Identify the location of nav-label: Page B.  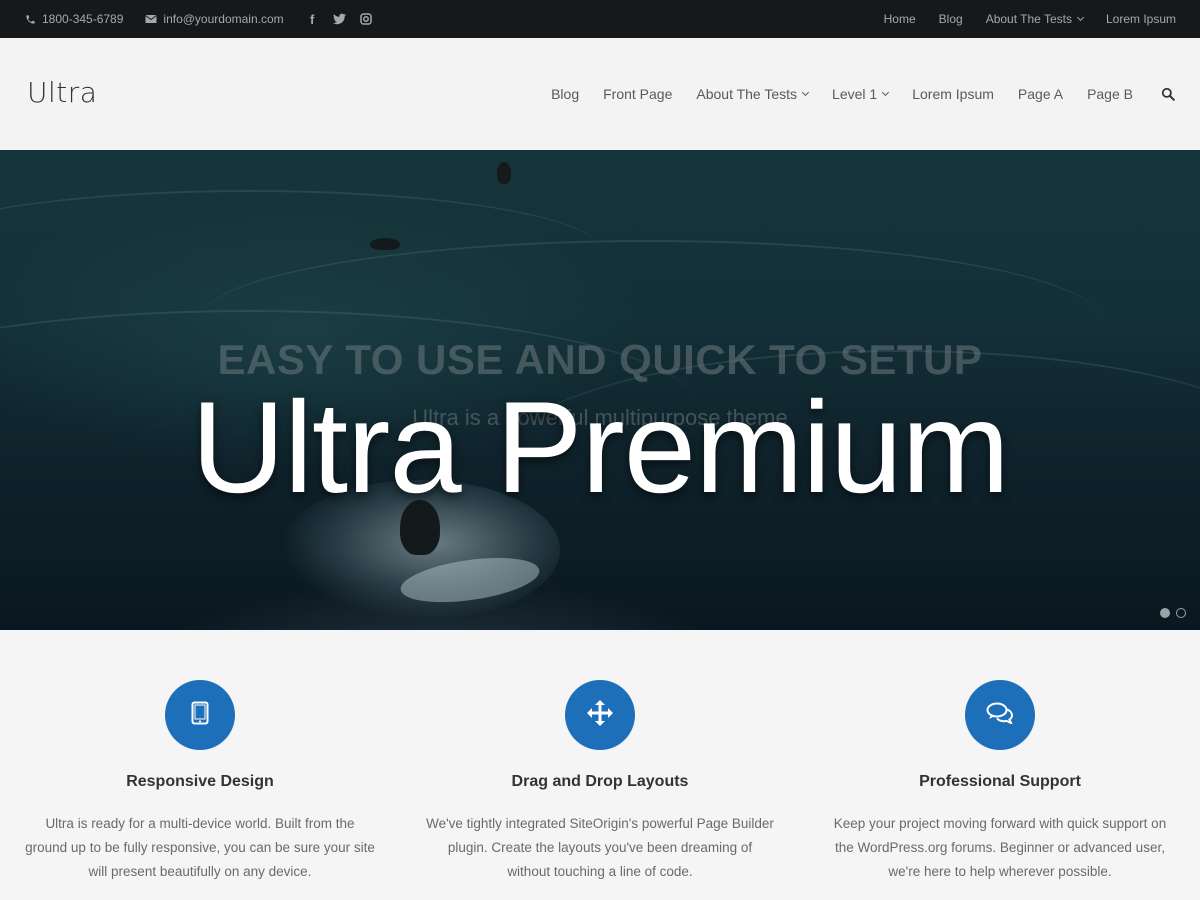
(1110, 94).